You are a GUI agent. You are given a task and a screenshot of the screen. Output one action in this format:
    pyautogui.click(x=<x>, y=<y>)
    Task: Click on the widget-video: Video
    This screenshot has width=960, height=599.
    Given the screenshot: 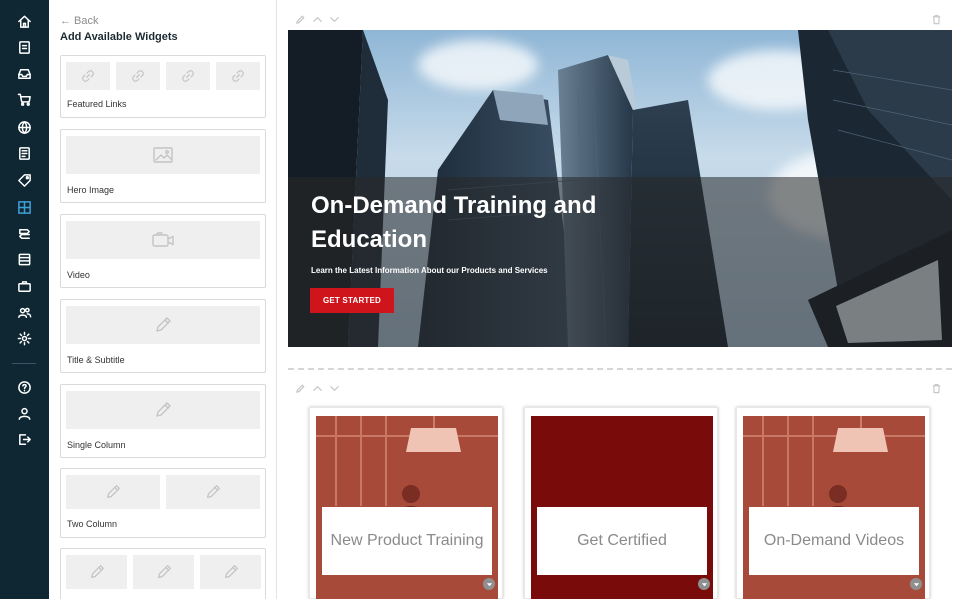 What is the action you would take?
    pyautogui.click(x=163, y=251)
    